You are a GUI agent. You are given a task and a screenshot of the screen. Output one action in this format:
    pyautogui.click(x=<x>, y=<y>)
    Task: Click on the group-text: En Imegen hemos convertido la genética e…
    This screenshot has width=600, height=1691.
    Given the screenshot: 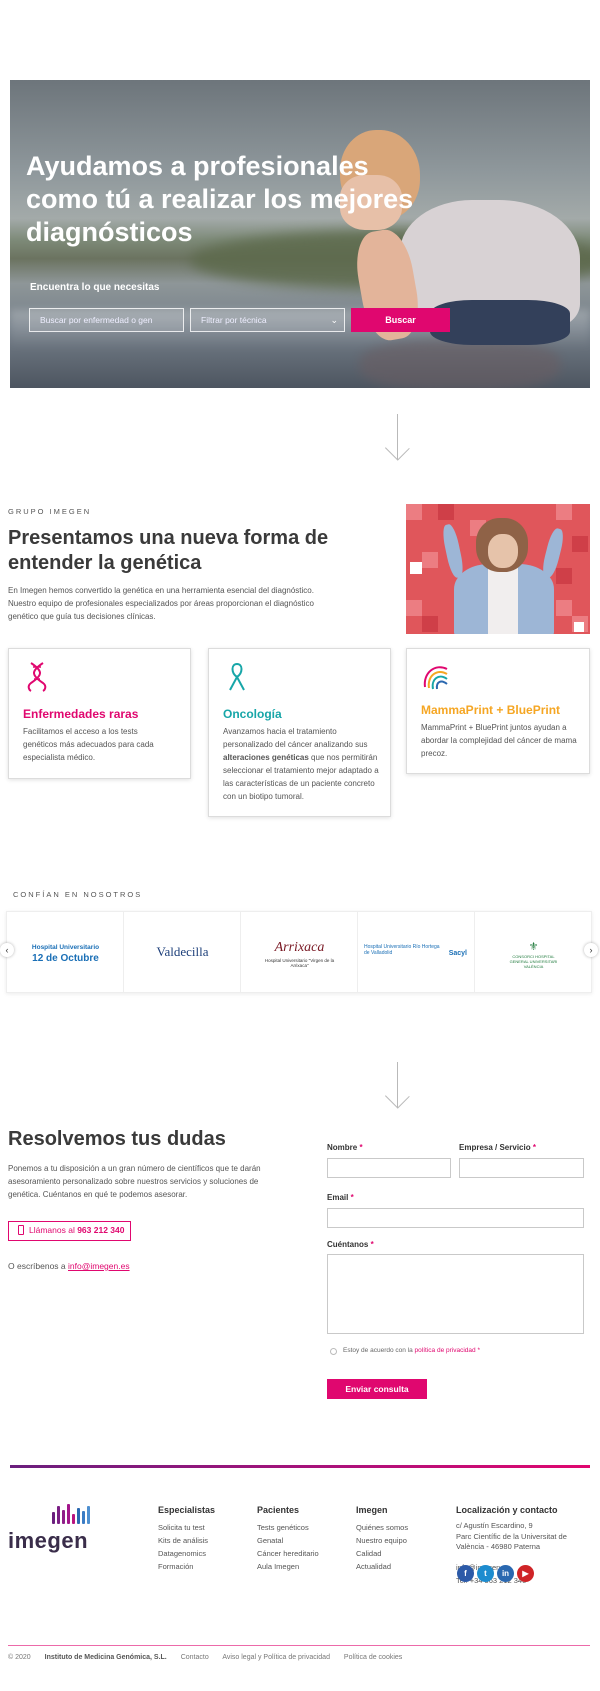 What is the action you would take?
    pyautogui.click(x=161, y=603)
    